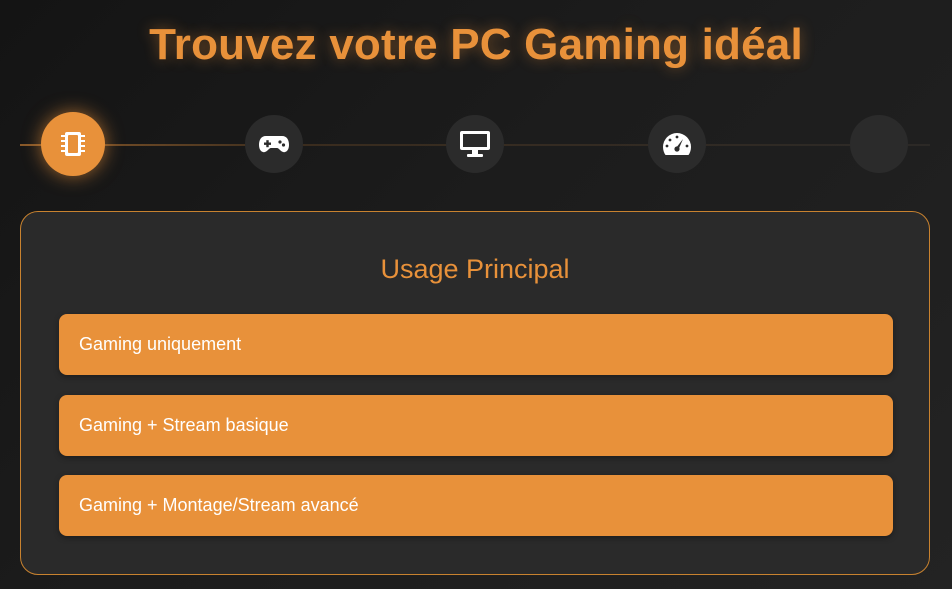 This screenshot has width=952, height=589. Describe the element at coordinates (219, 505) in the screenshot. I see `option-label: Gaming + Montage/Stream avancé` at that location.